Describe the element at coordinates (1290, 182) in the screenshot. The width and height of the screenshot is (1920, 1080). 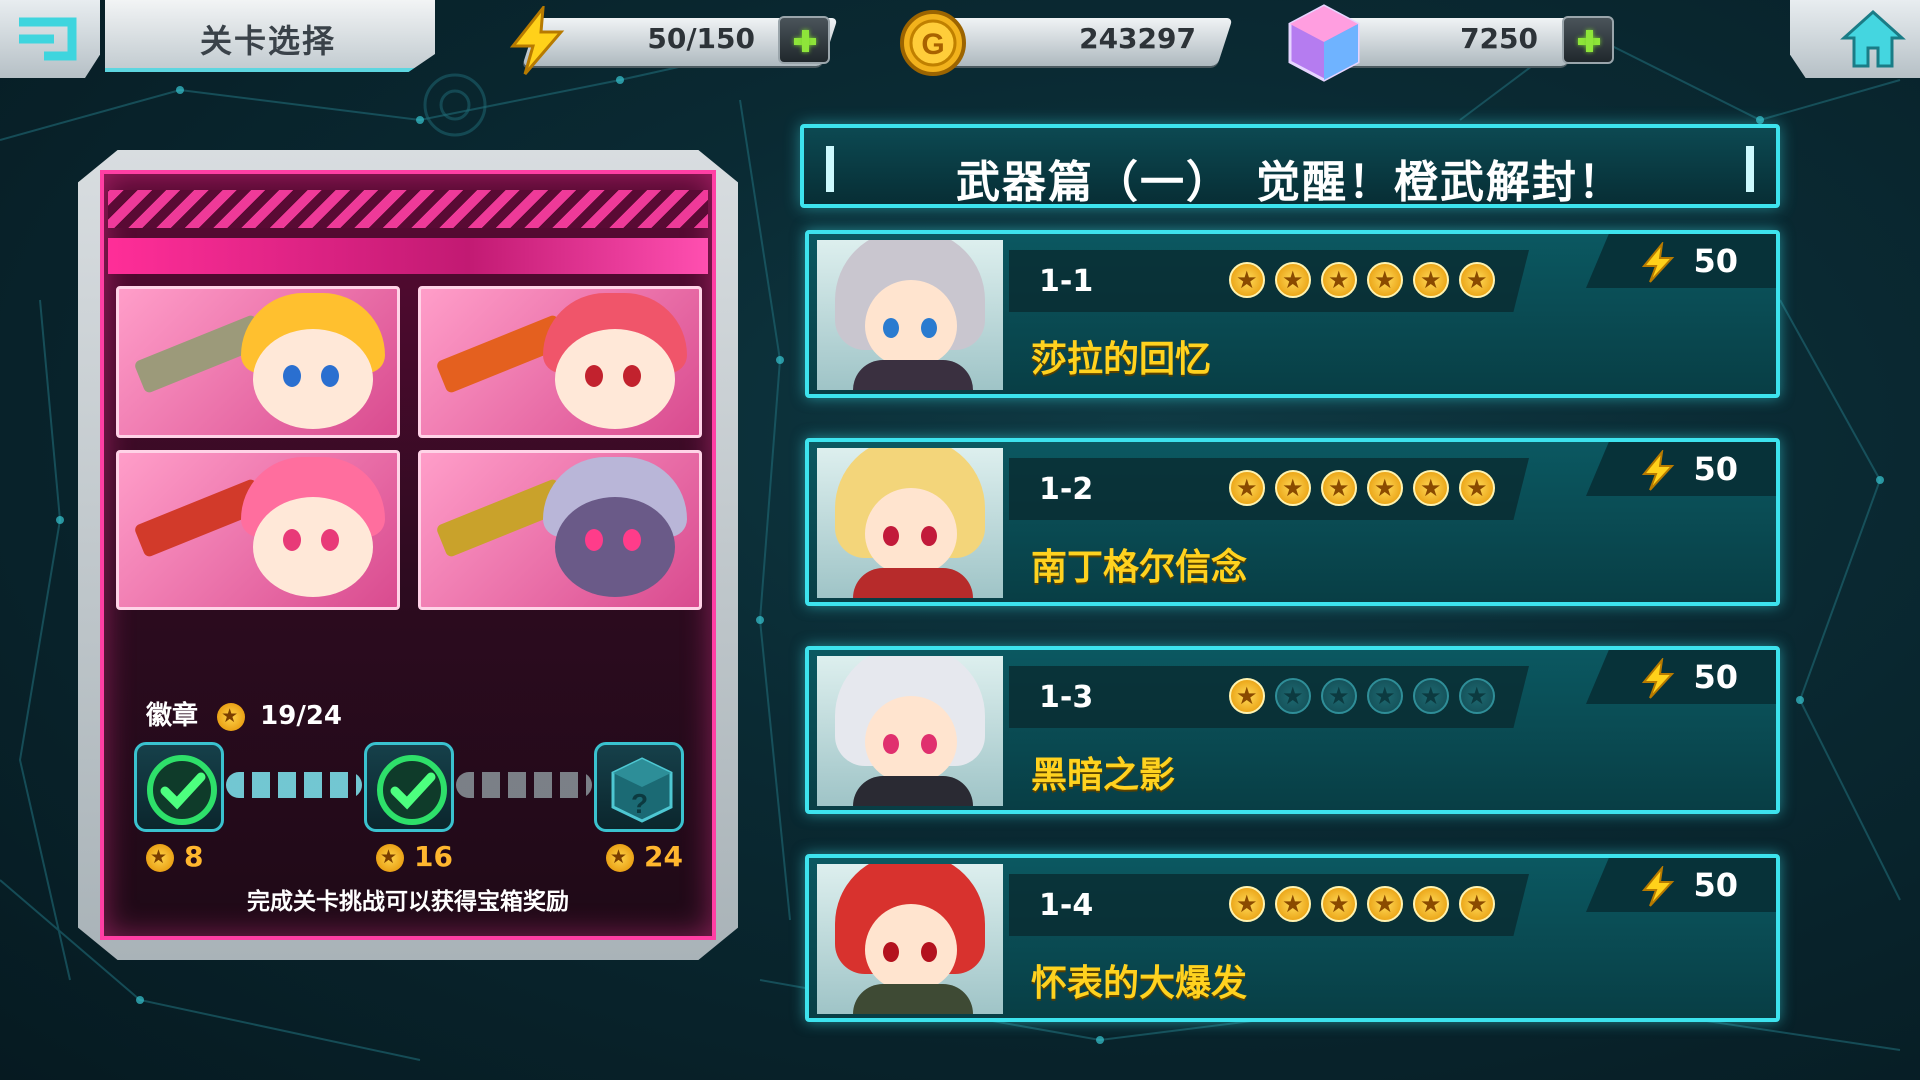
I see `chapter-title: 武器篇（一） 觉醒！橙武解封！` at that location.